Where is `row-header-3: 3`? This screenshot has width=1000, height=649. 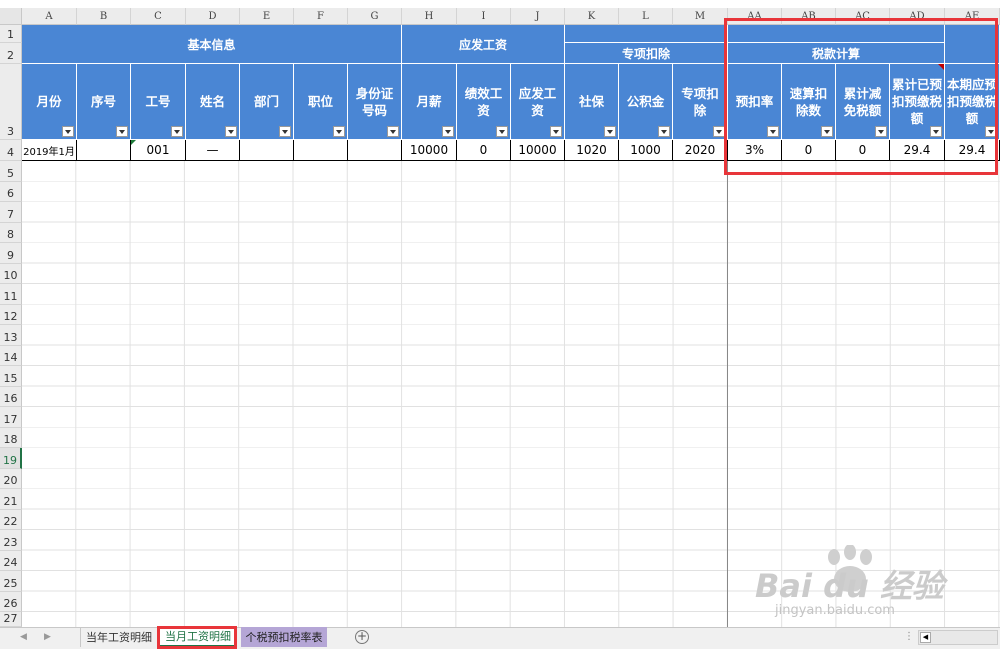 row-header-3: 3 is located at coordinates (11, 102).